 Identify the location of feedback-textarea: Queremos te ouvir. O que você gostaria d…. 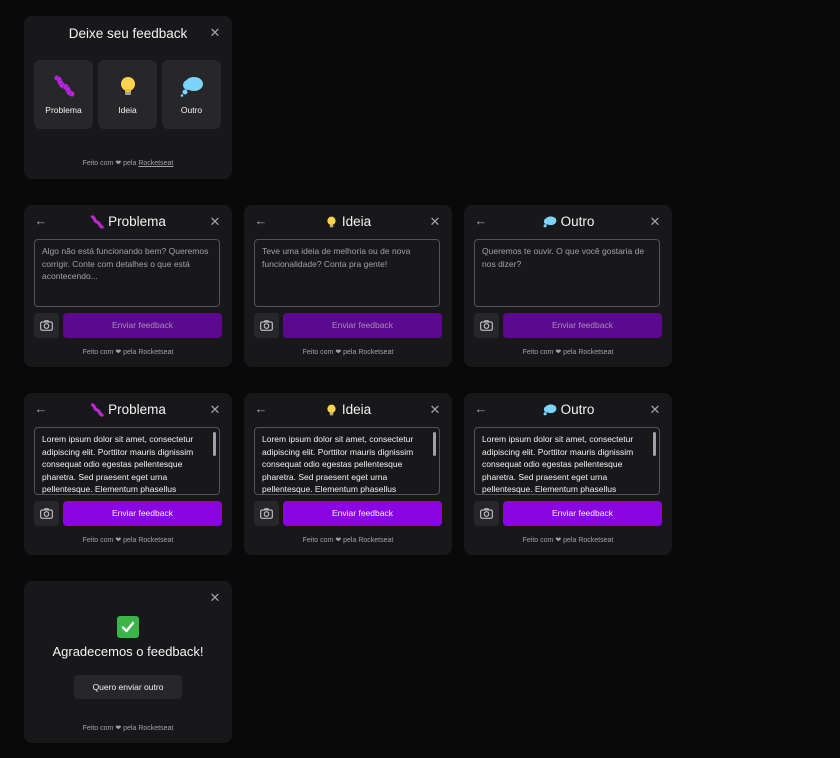
(567, 273).